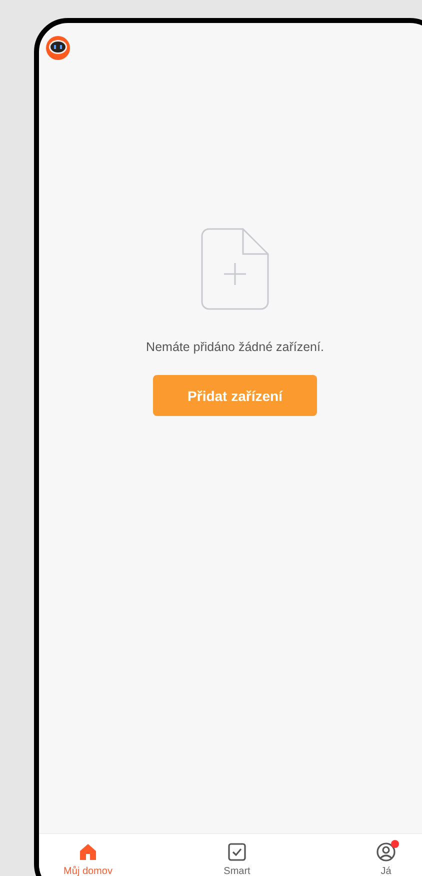 Image resolution: width=422 pixels, height=876 pixels. I want to click on document-plus-icon, so click(235, 269).